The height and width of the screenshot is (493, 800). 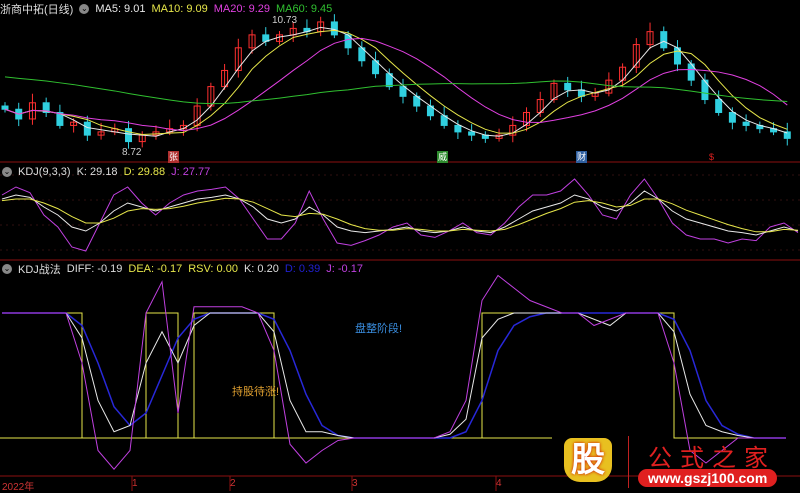 I want to click on watermark-name: 公式之家, so click(x=712, y=458).